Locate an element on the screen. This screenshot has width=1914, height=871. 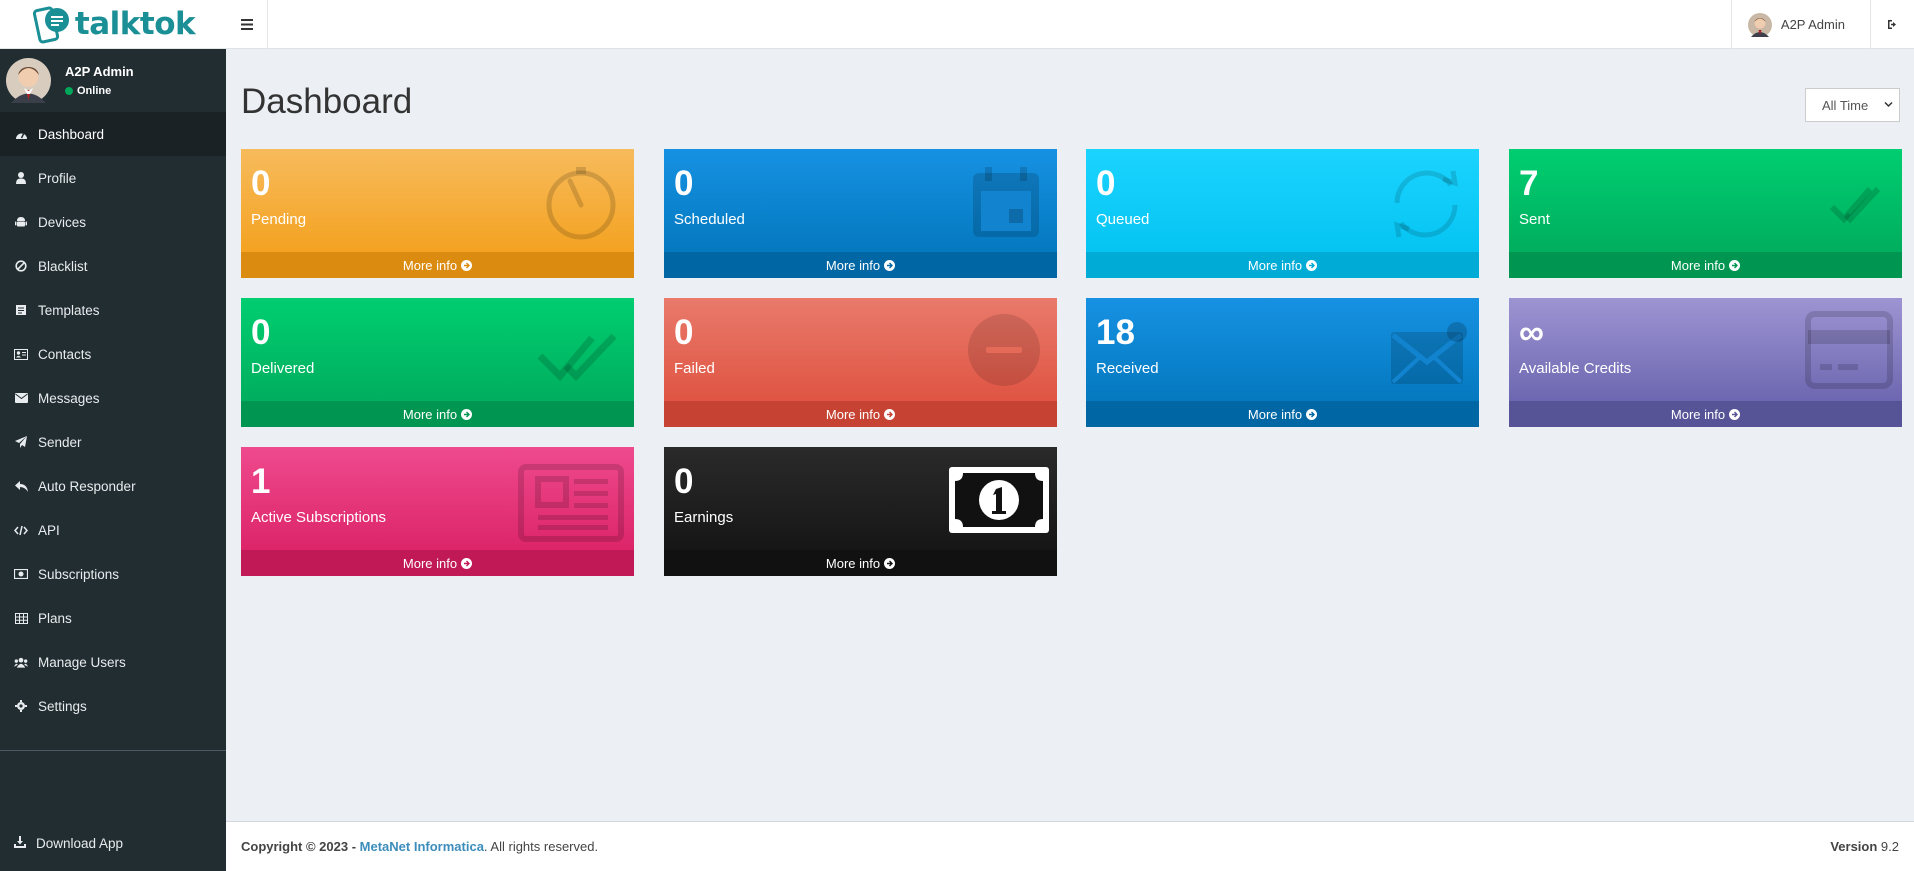
sidebar-item-label: Sender is located at coordinates (60, 442).